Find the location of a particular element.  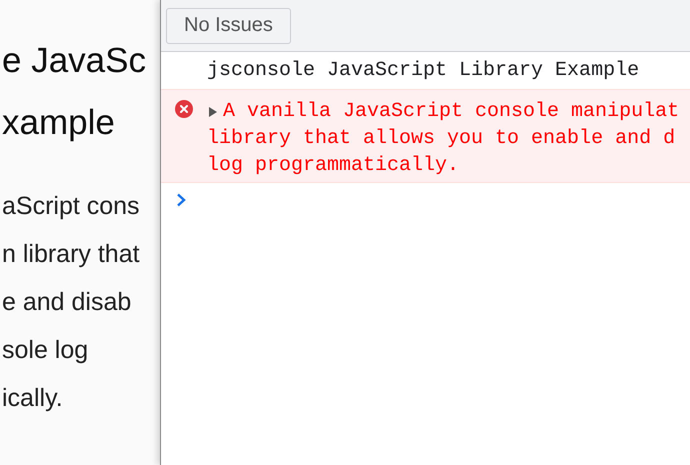

page-heading-line: xample is located at coordinates (58, 123).